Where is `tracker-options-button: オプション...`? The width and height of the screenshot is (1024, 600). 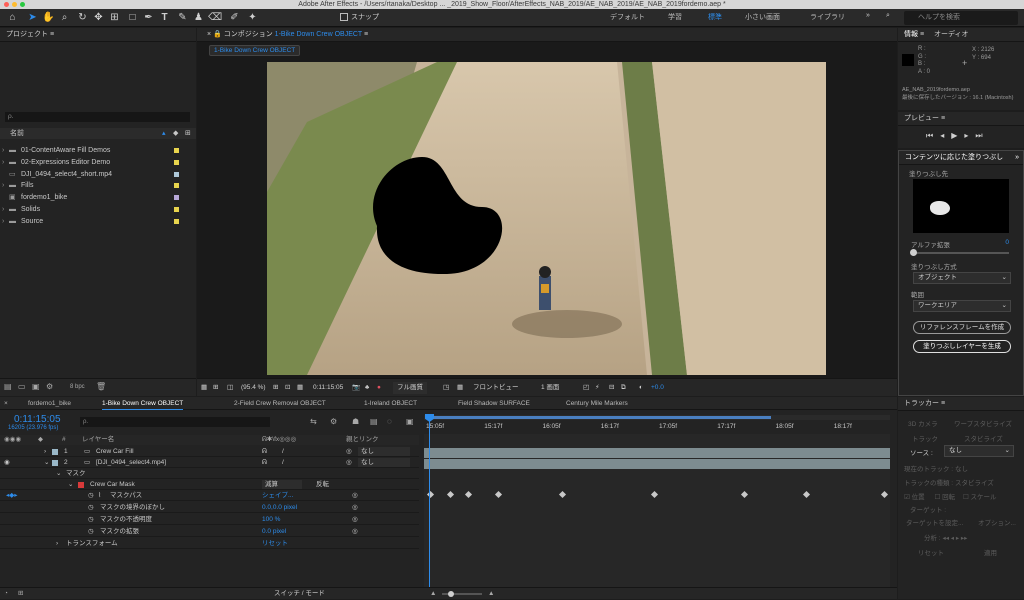 tracker-options-button: オプション... is located at coordinates (997, 522).